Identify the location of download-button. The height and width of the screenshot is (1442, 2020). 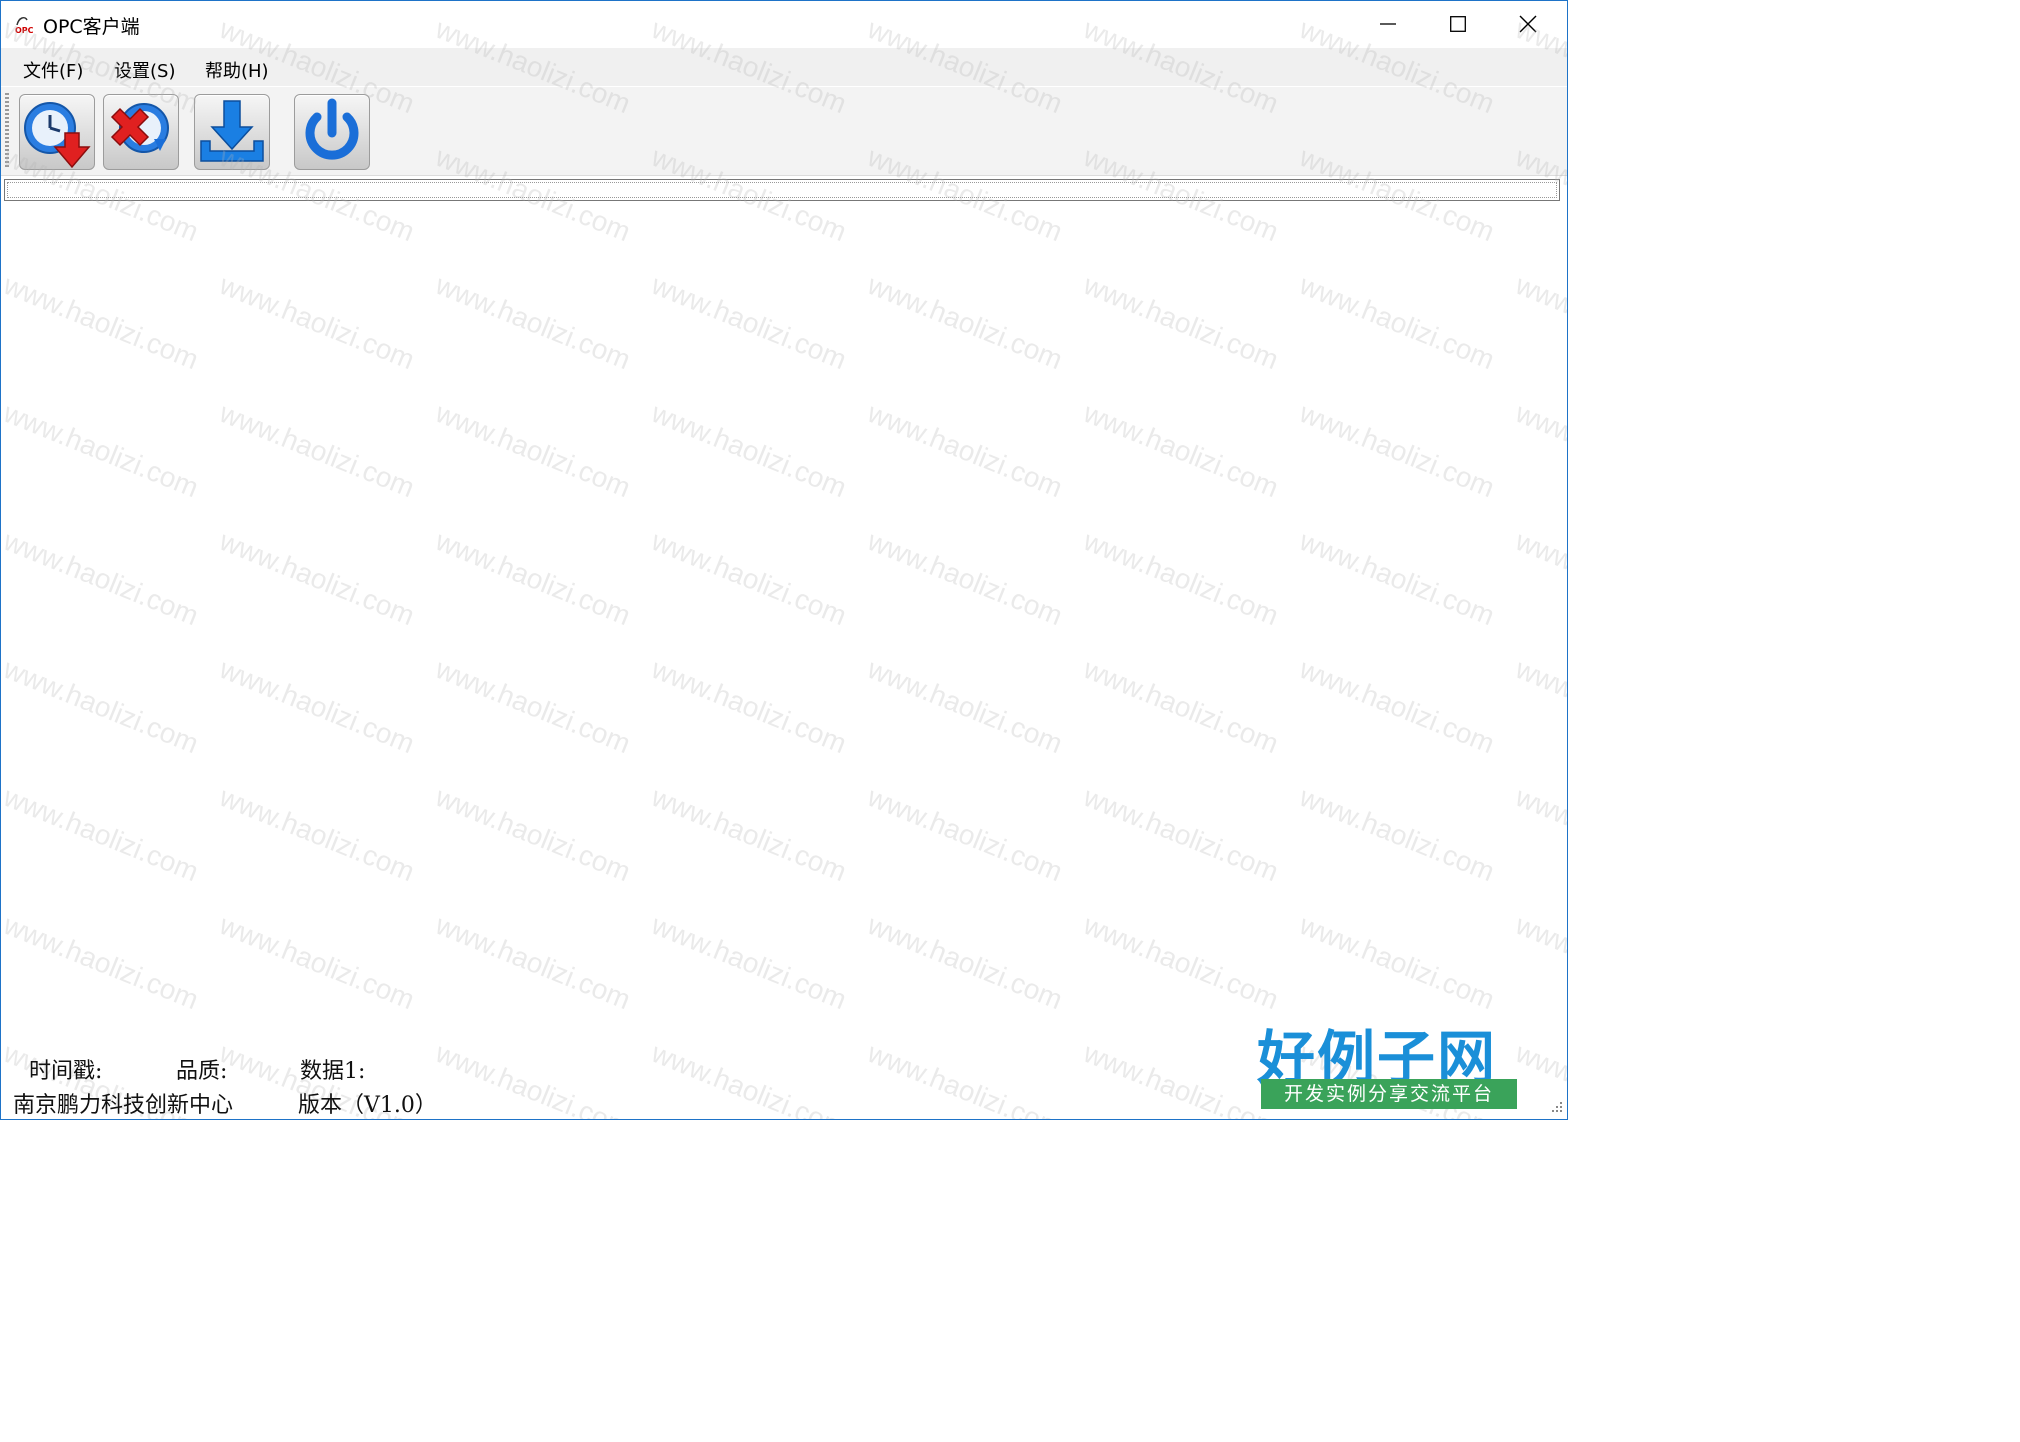
(232, 132).